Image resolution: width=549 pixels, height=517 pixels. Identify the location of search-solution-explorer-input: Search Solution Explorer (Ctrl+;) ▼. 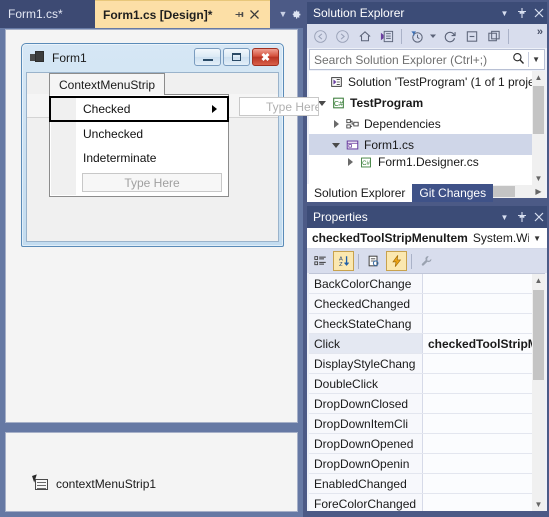
(427, 59).